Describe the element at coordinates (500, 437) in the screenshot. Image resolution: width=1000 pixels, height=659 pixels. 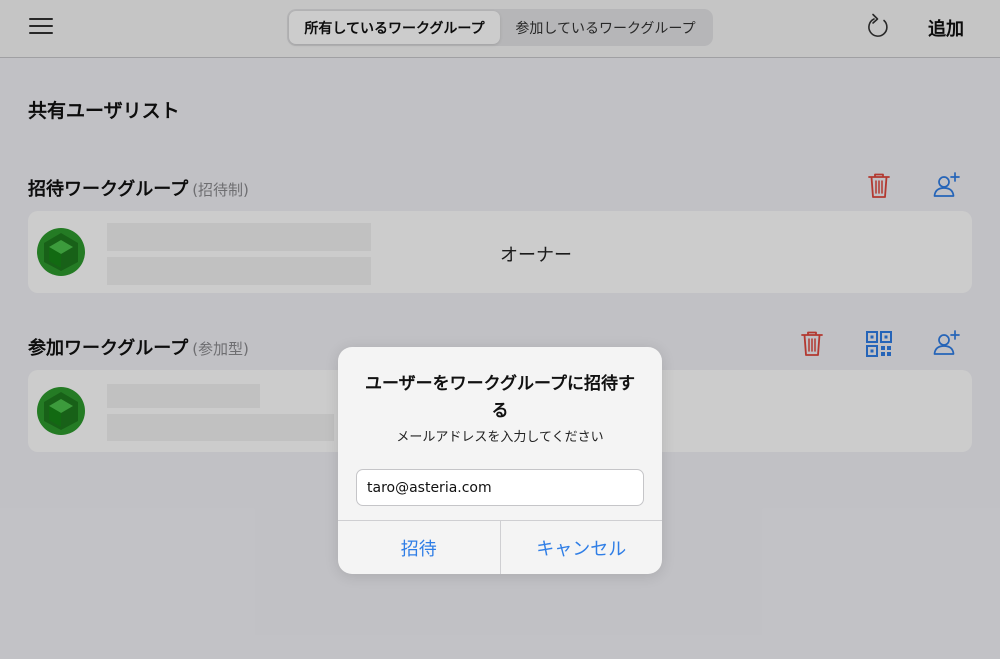
I see `dialog-message: メールアドレスを入力してください` at that location.